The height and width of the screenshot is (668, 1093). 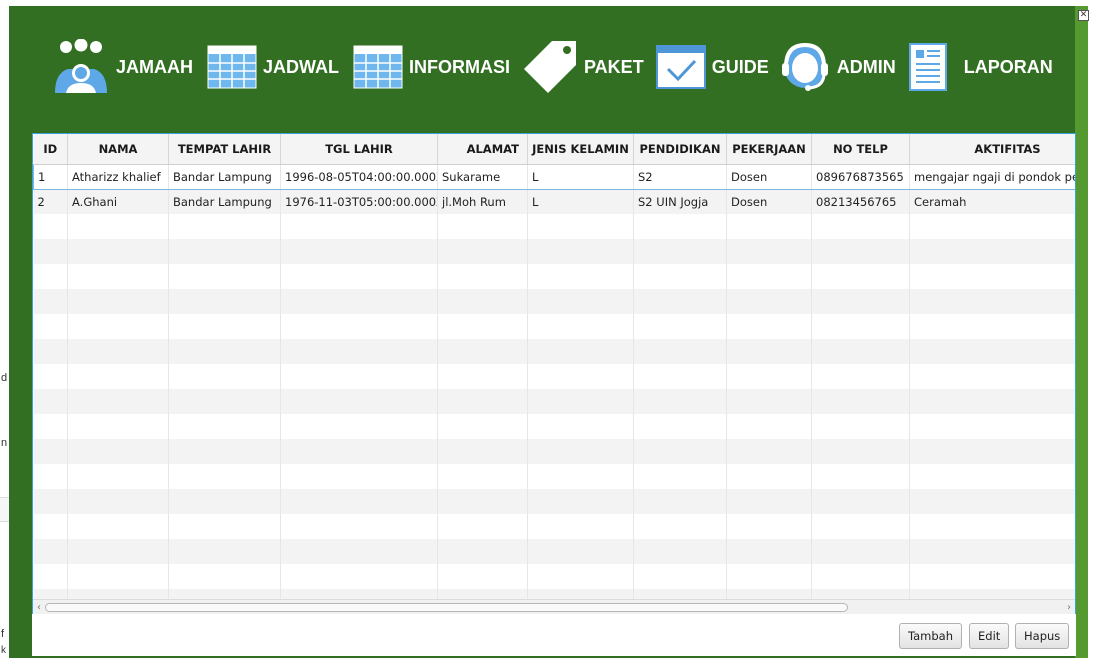 I want to click on column-header-id: ID, so click(x=50, y=149).